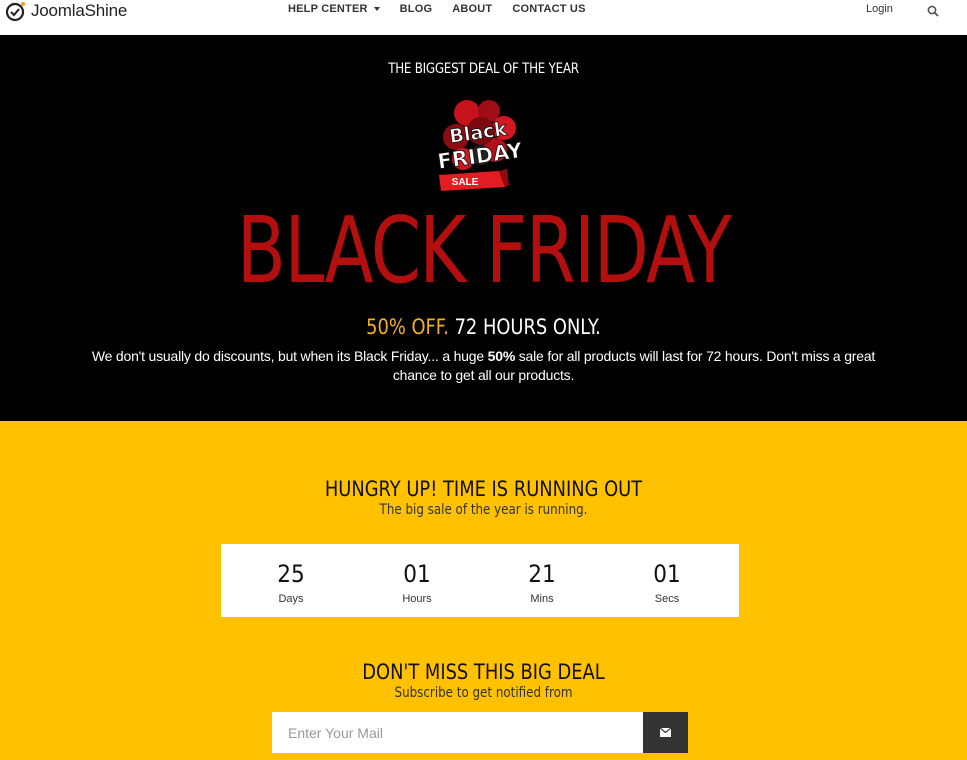  I want to click on menu-item-label: BLOG, so click(416, 9).